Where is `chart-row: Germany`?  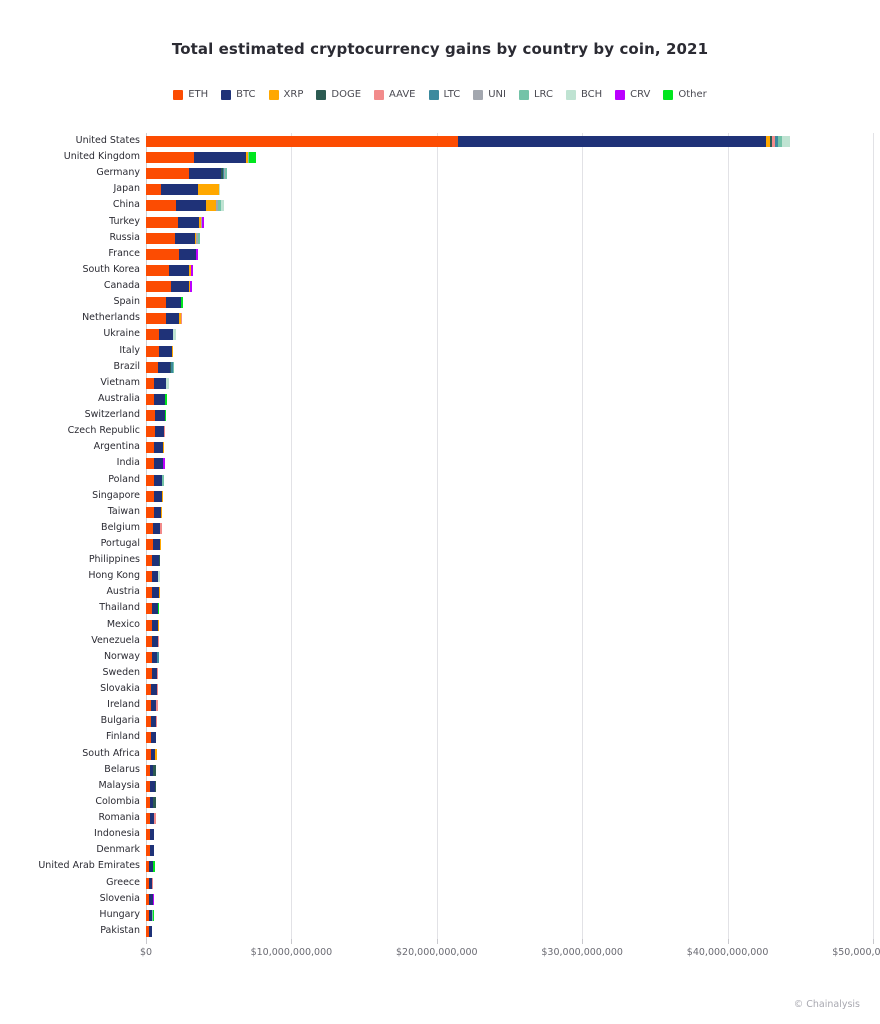
chart-row: Germany is located at coordinates (484, 173).